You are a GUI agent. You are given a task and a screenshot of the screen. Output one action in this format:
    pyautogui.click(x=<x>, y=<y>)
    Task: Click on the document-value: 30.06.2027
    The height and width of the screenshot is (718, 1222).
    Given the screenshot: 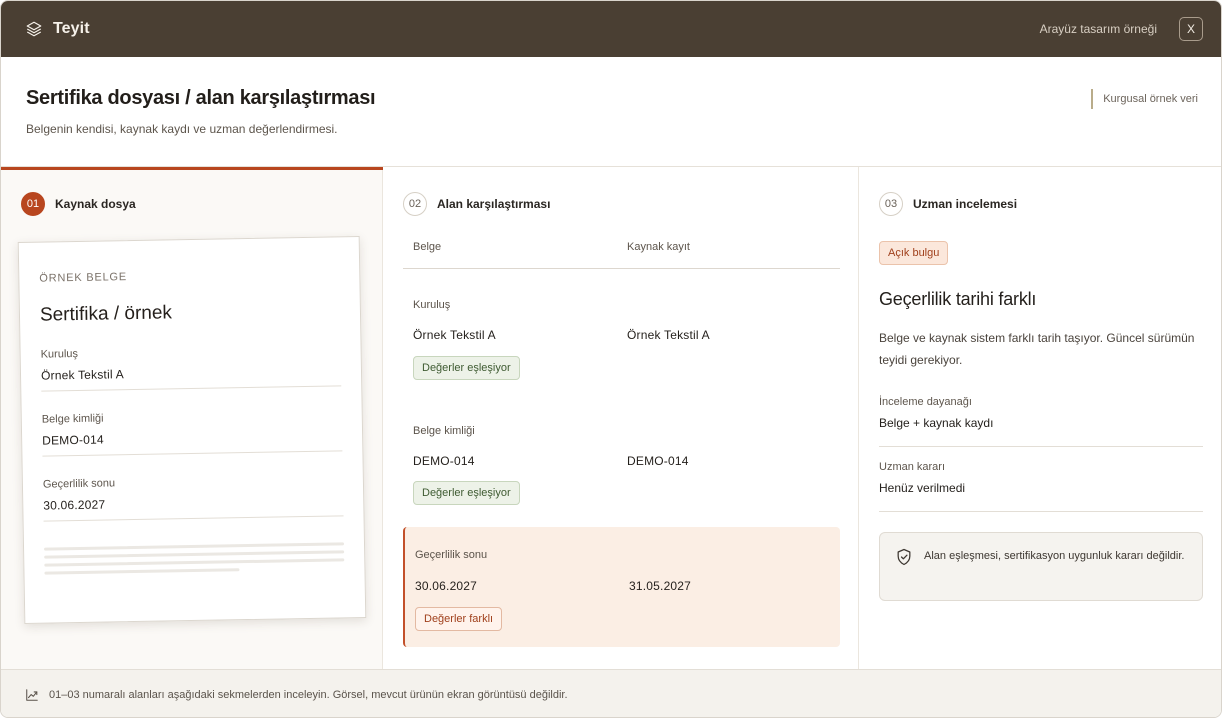 What is the action you would take?
    pyautogui.click(x=446, y=586)
    